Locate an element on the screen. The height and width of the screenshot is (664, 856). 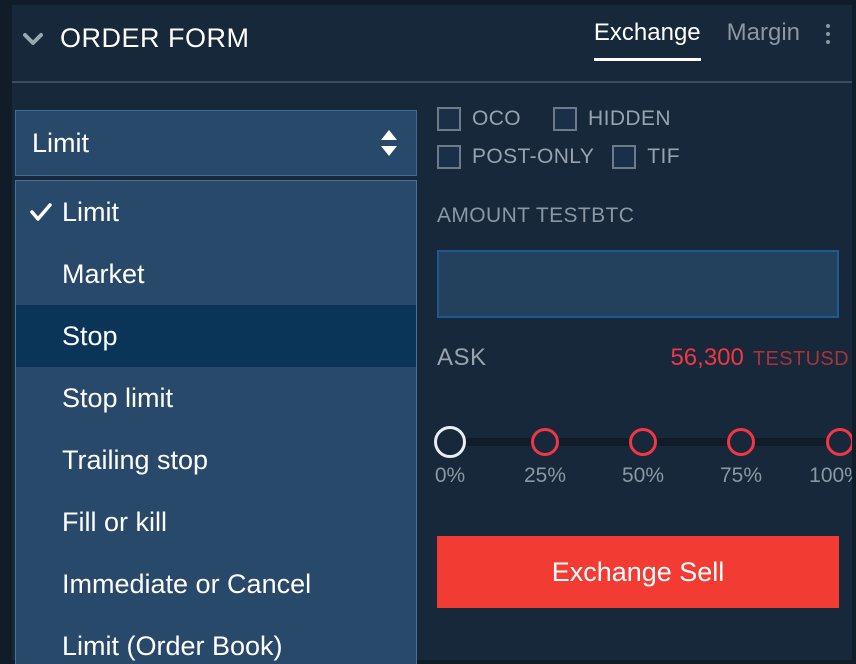
order-type-option-label: Stop is located at coordinates (90, 335).